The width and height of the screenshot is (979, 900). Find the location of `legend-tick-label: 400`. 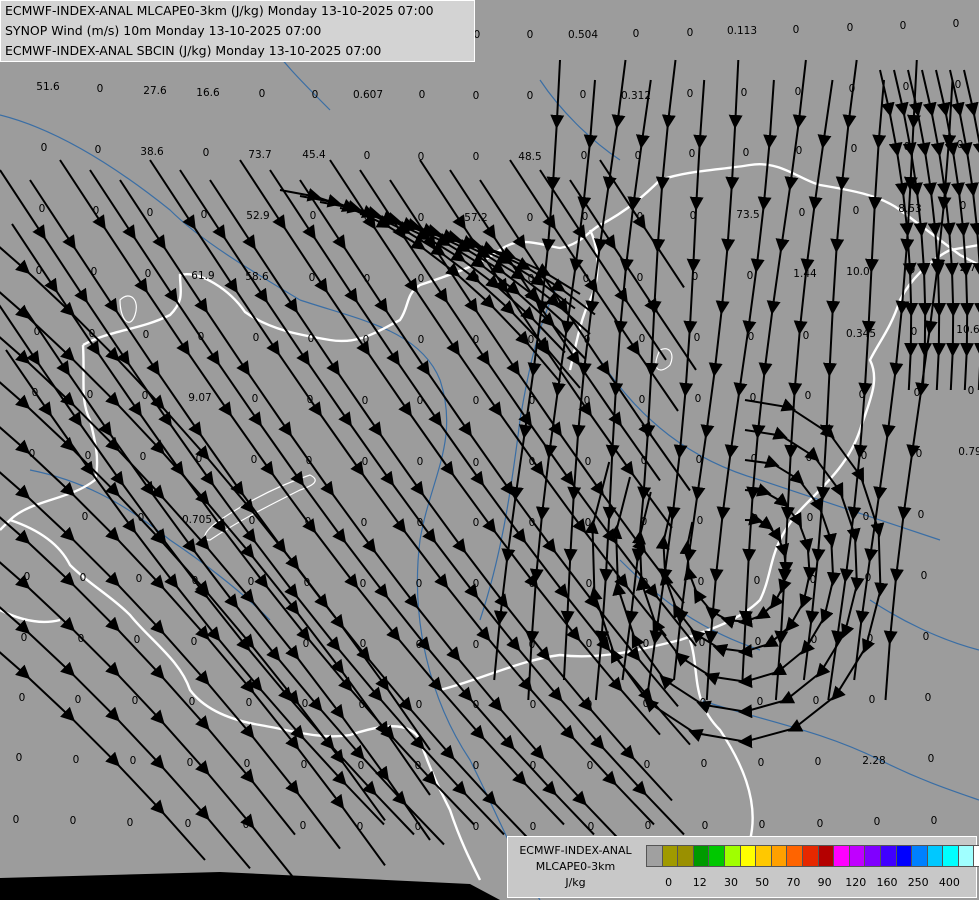

legend-tick-label: 400 is located at coordinates (949, 882).